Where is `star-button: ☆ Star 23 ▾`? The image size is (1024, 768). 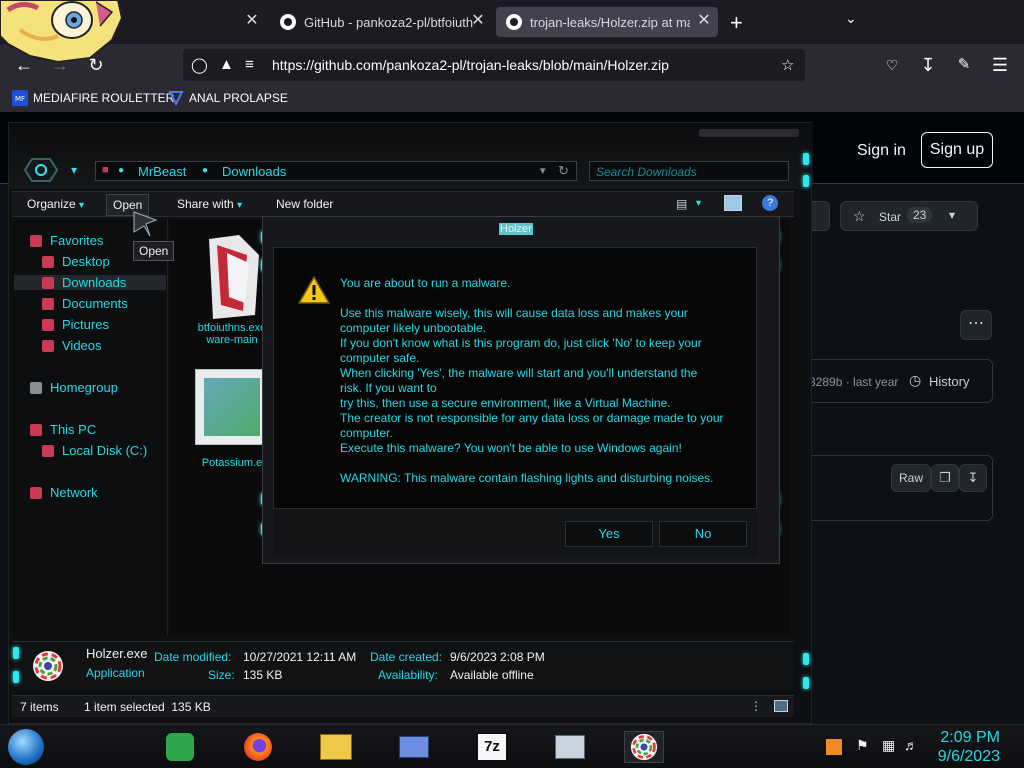 star-button: ☆ Star 23 ▾ is located at coordinates (909, 216).